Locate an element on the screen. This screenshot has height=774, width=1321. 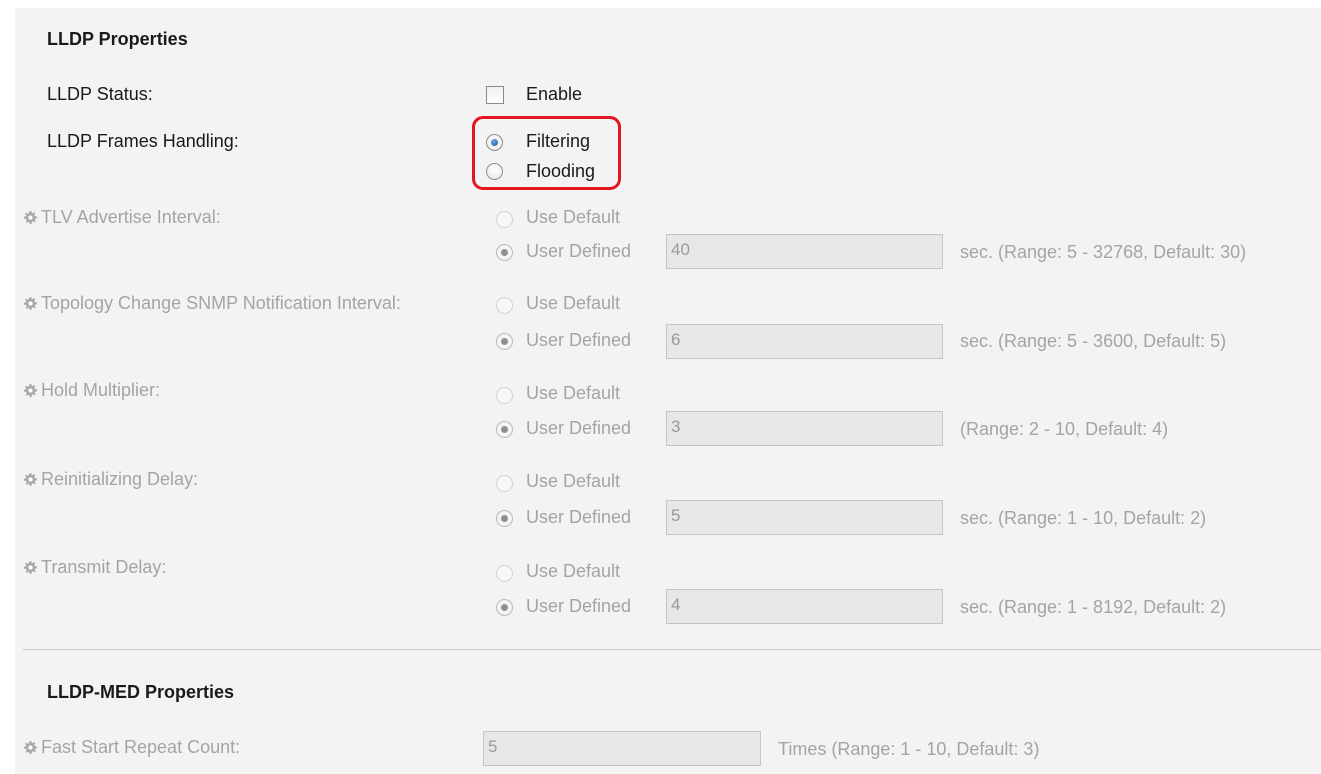
fast-start-range-hint: Times (Range: 1 - 10, Default: 3) is located at coordinates (909, 749).